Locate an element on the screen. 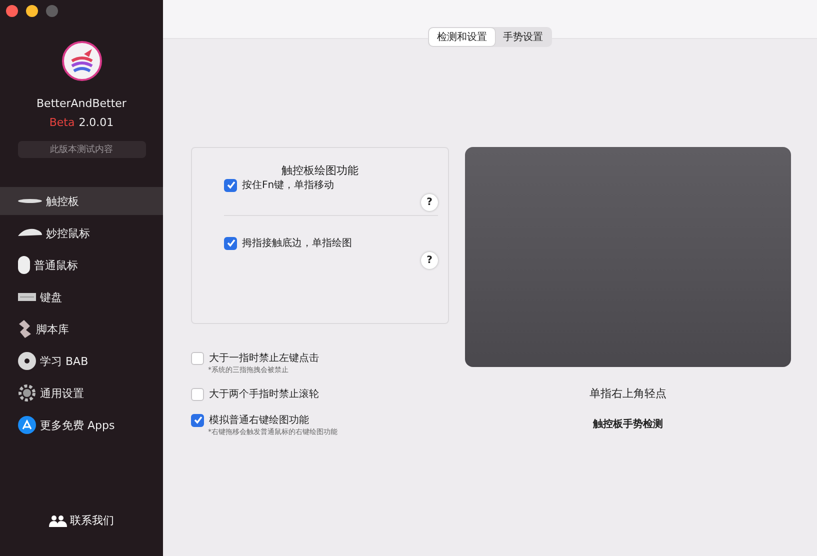  close-button is located at coordinates (12, 11).